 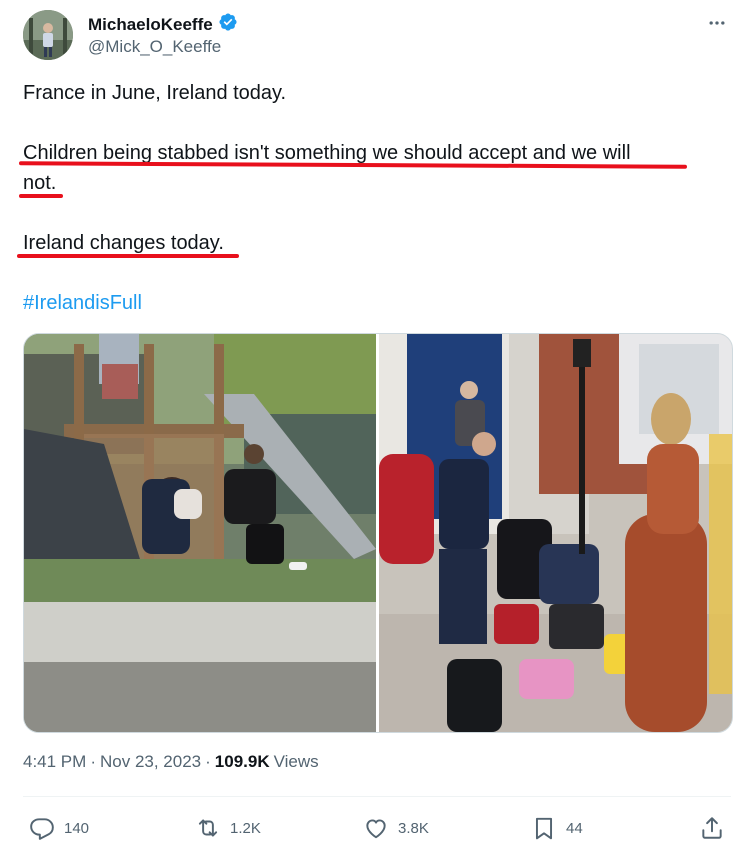 What do you see at coordinates (54, 762) in the screenshot?
I see `tweet-time: 4:41 PM` at bounding box center [54, 762].